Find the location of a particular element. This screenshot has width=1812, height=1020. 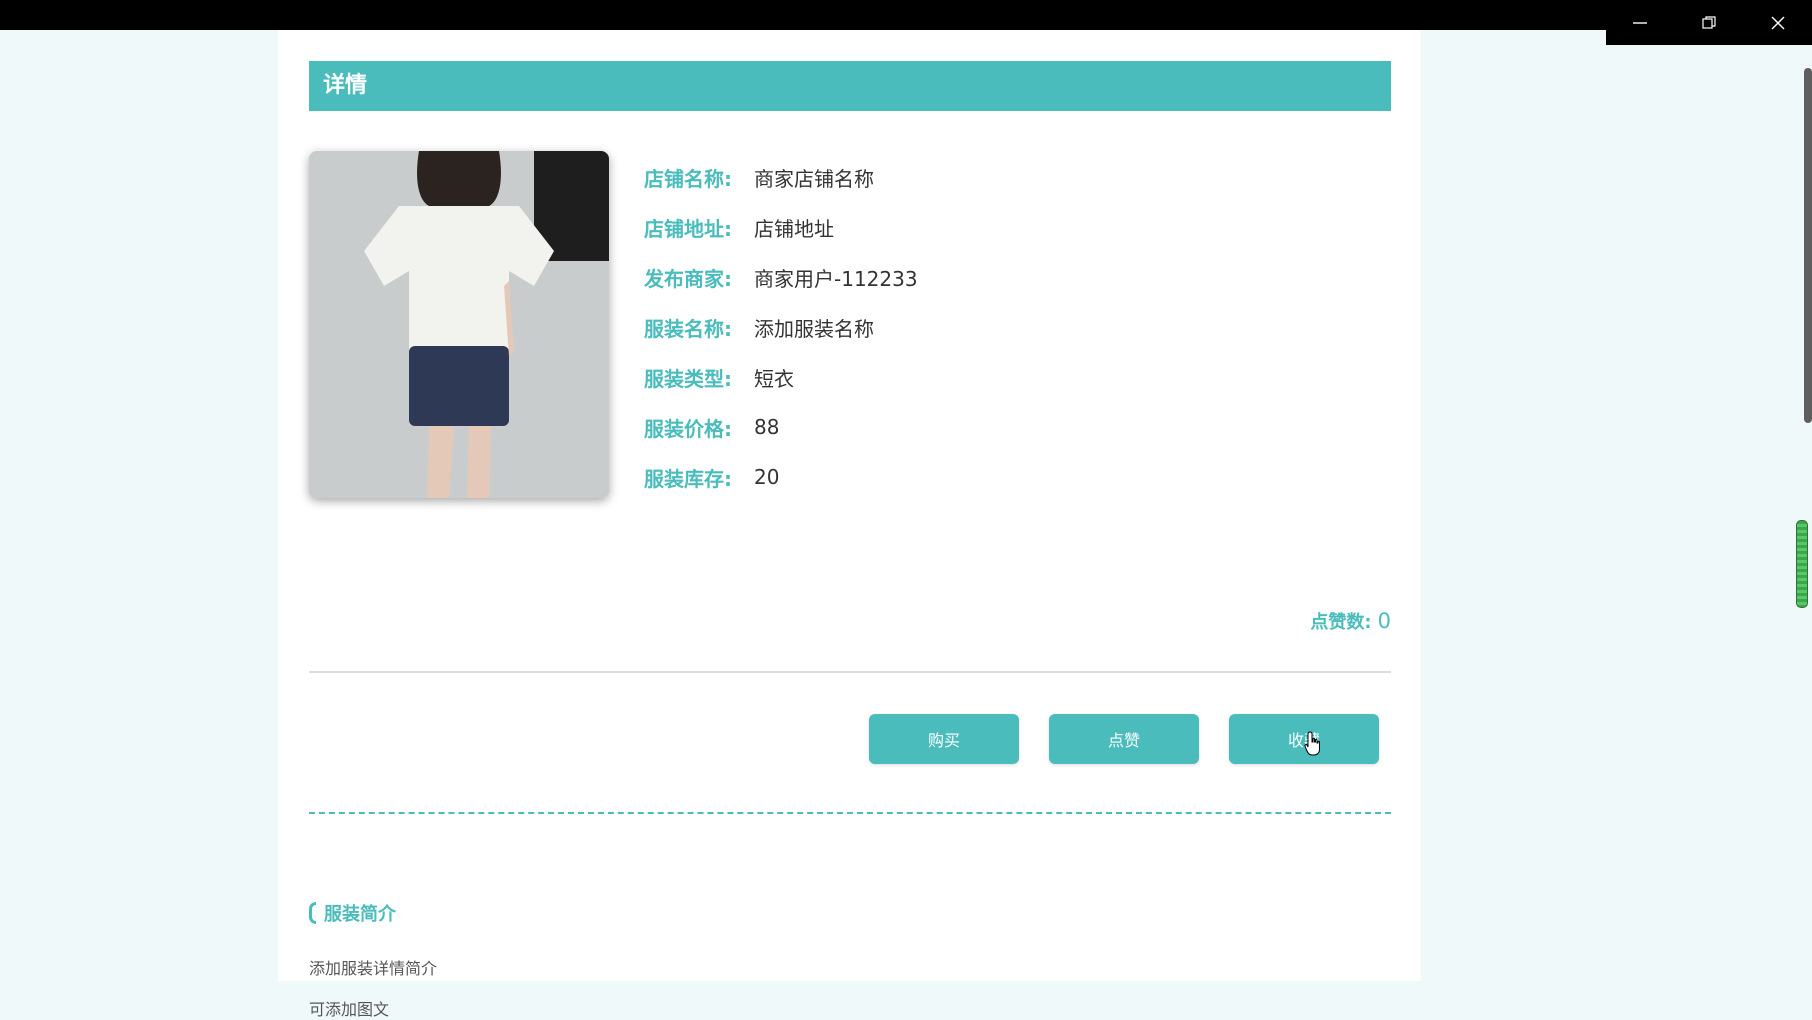

close-button is located at coordinates (1778, 23).